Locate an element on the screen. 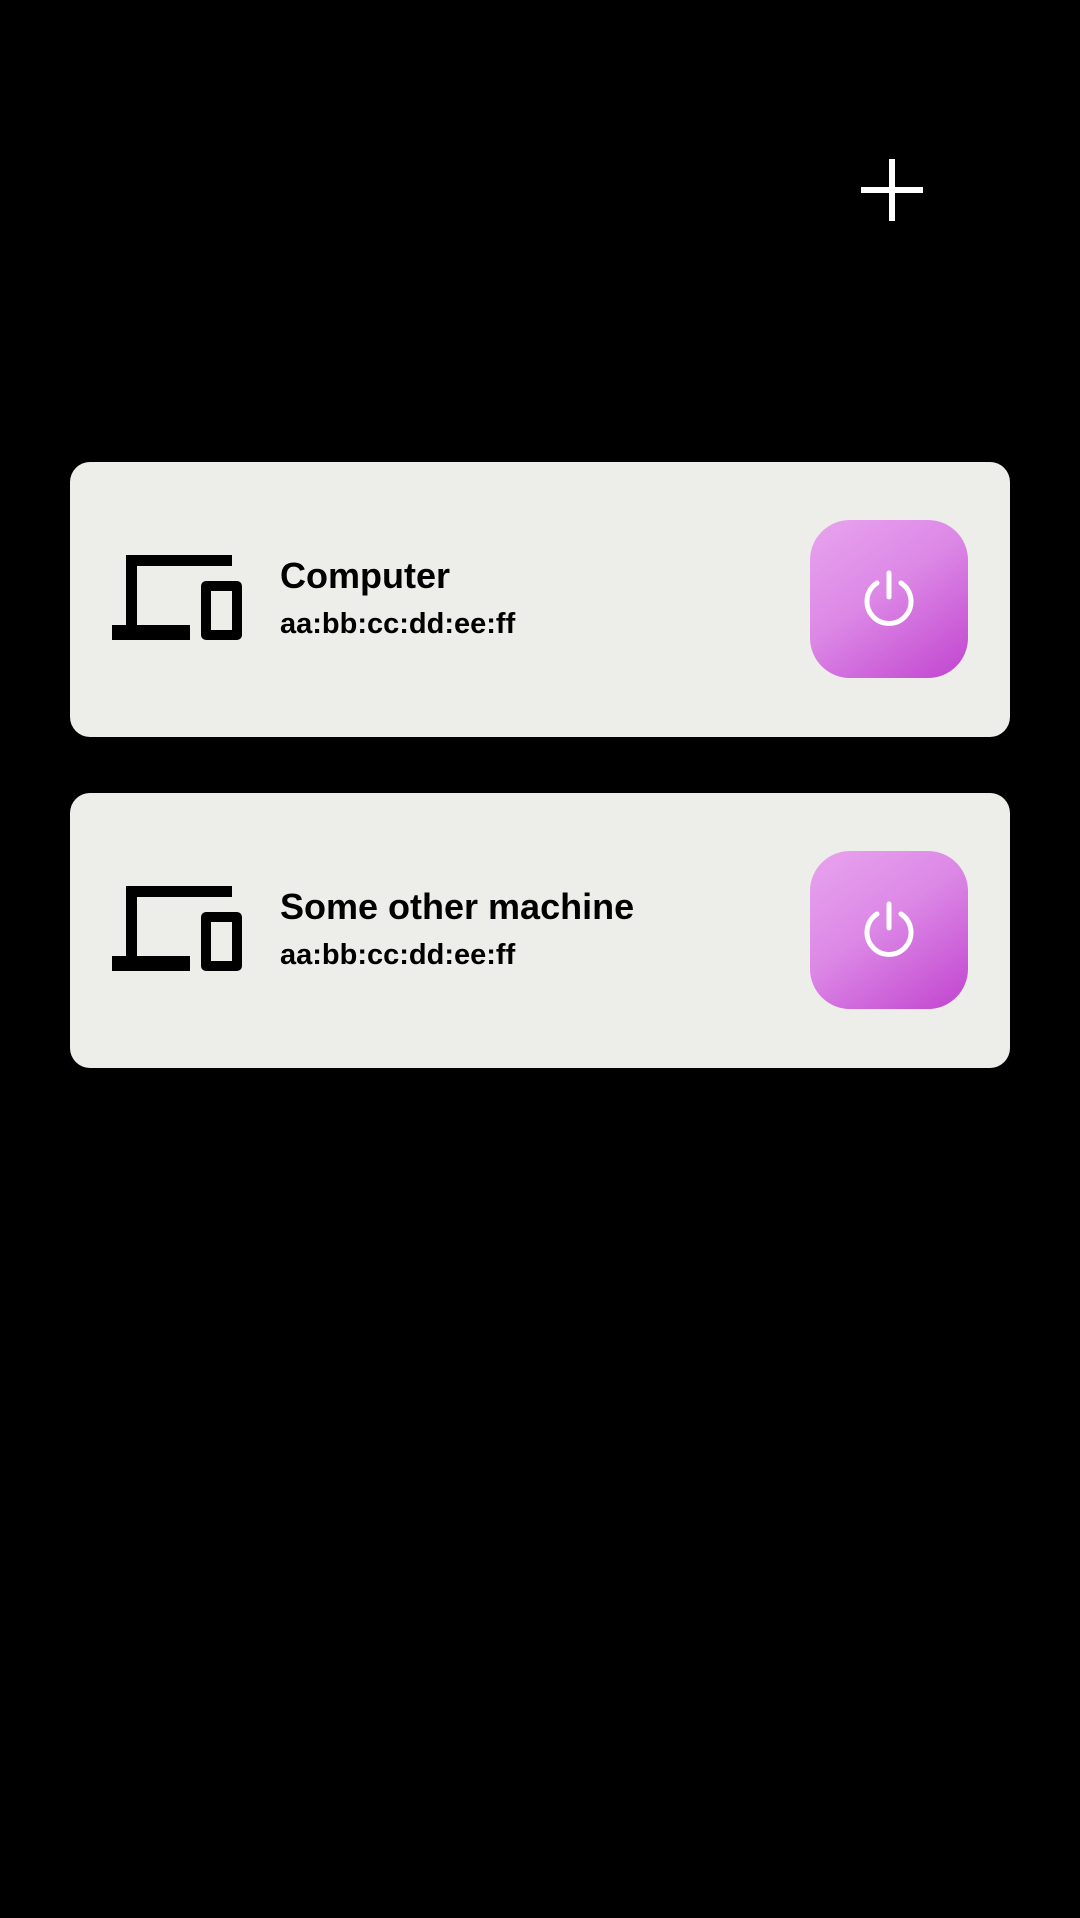 The image size is (1080, 1918). plus-icon is located at coordinates (892, 190).